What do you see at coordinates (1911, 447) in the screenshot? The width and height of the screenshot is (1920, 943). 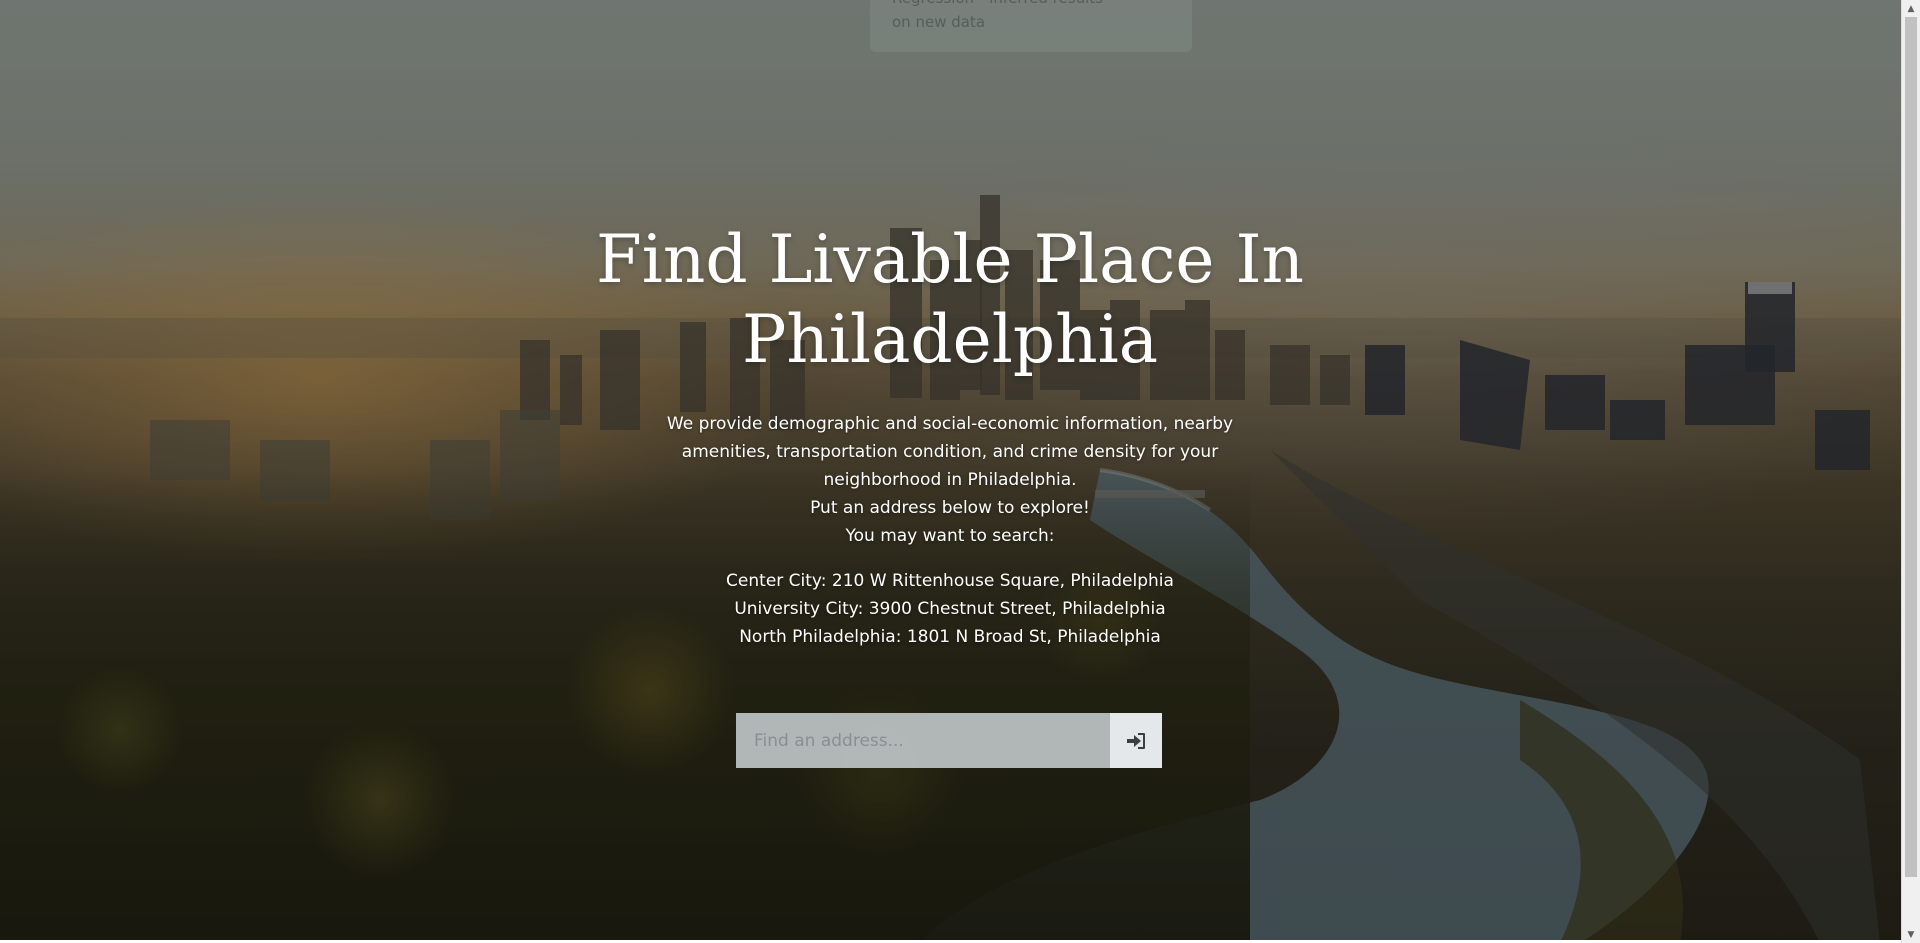 I see `scrollbar-thumb` at bounding box center [1911, 447].